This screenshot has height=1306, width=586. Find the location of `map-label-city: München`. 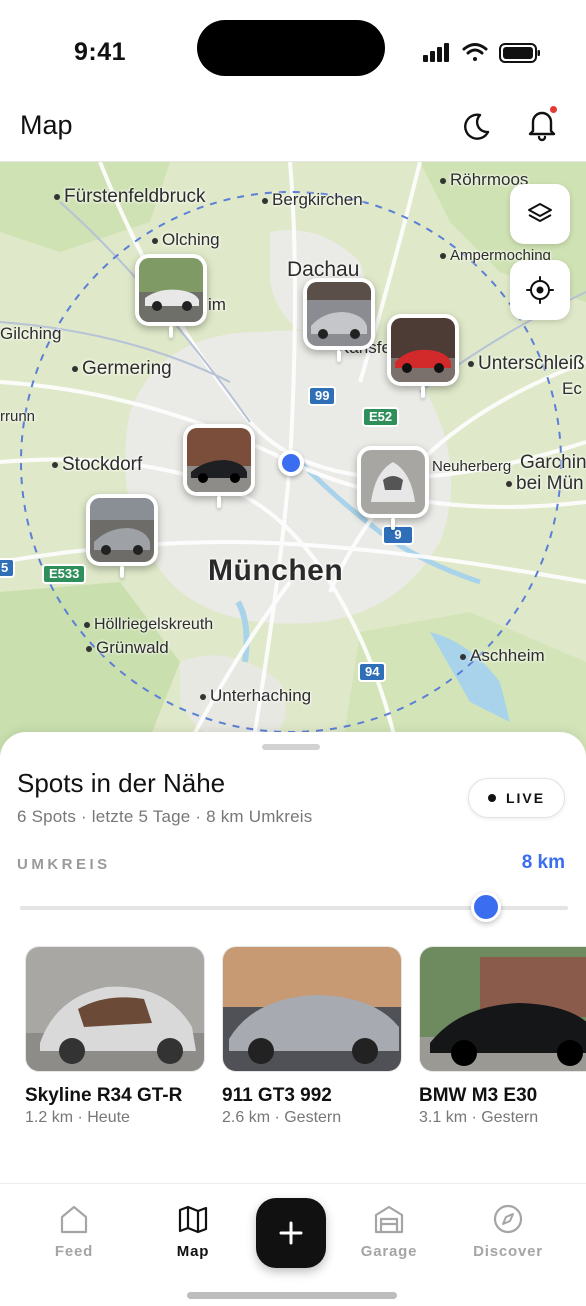

map-label-city: München is located at coordinates (276, 570).